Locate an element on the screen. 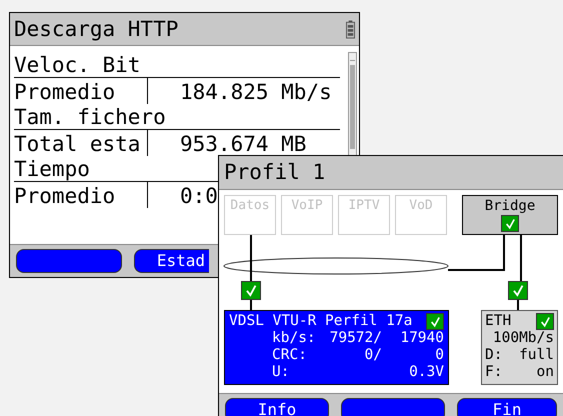 This screenshot has width=563, height=416. action-button: Info is located at coordinates (277, 407).